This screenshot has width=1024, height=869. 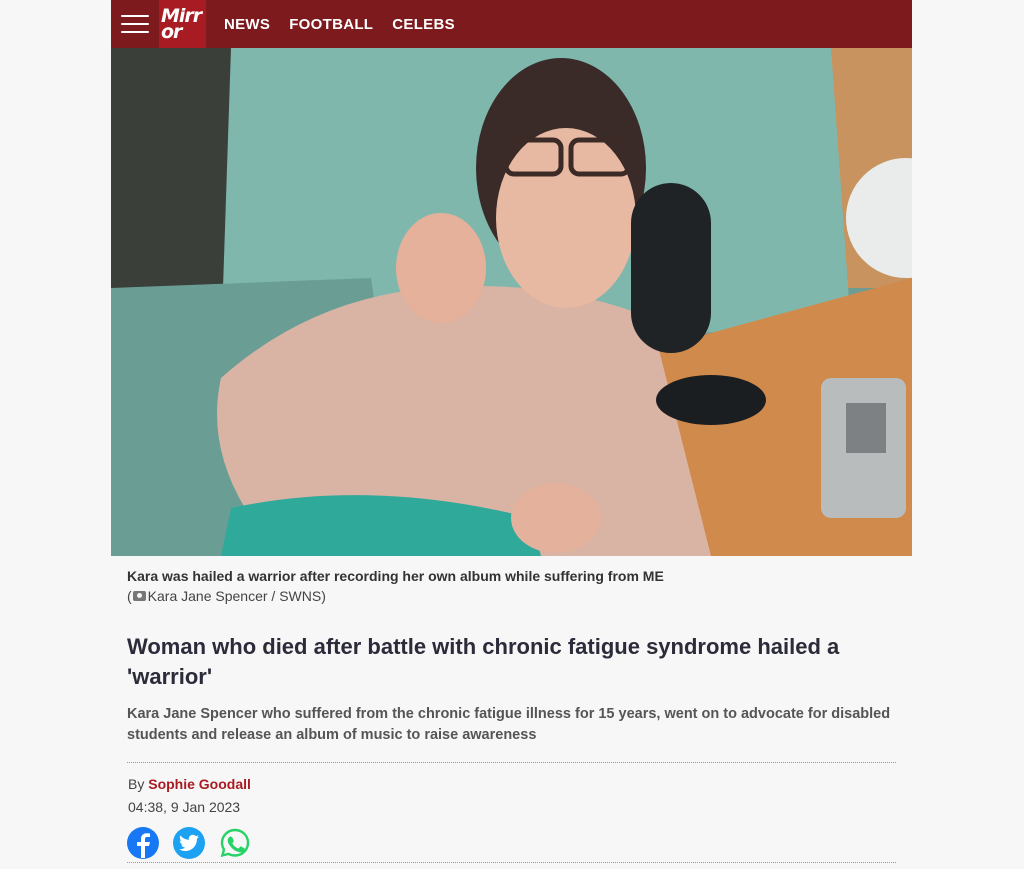 I want to click on credit-open-paren: (, so click(x=129, y=596).